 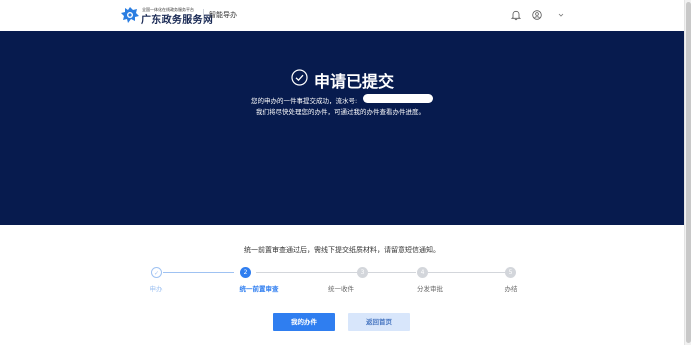 What do you see at coordinates (422, 272) in the screenshot?
I see `step-4-circle: 4` at bounding box center [422, 272].